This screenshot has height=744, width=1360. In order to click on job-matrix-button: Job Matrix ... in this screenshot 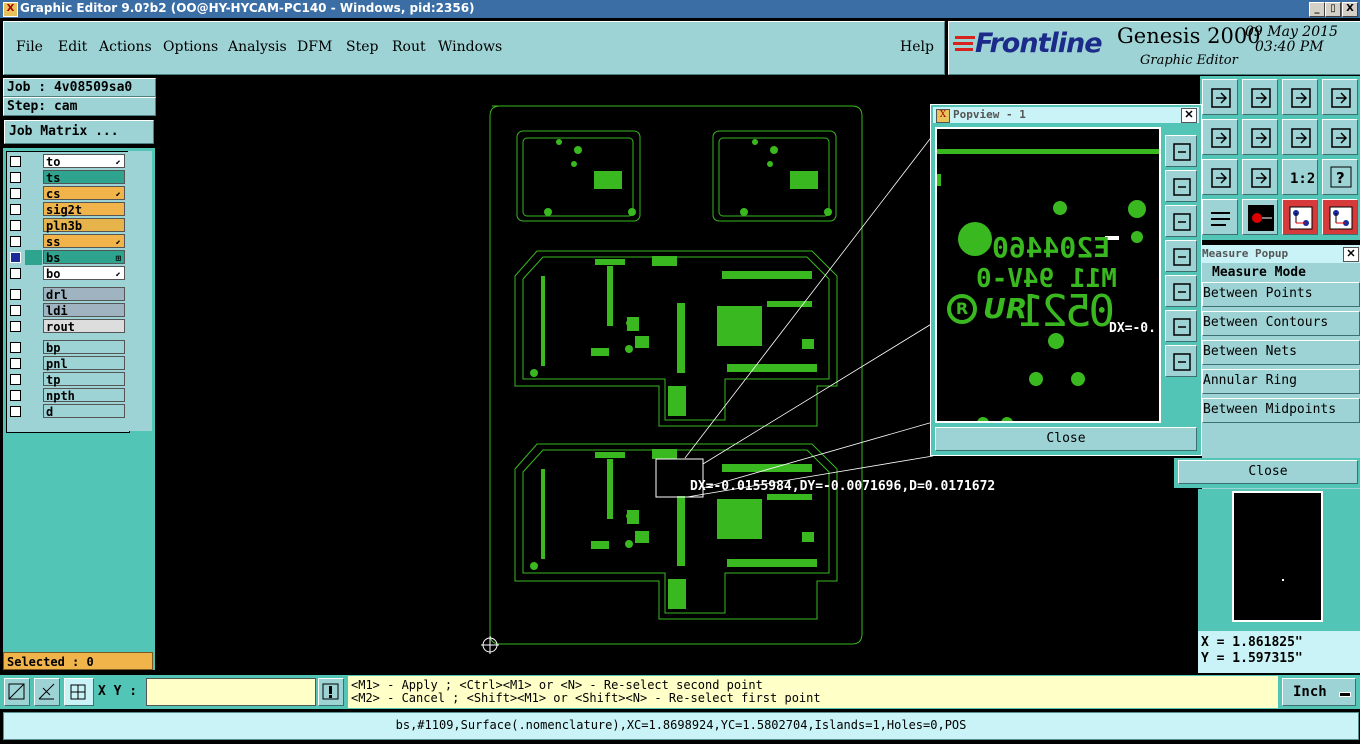, I will do `click(79, 132)`.